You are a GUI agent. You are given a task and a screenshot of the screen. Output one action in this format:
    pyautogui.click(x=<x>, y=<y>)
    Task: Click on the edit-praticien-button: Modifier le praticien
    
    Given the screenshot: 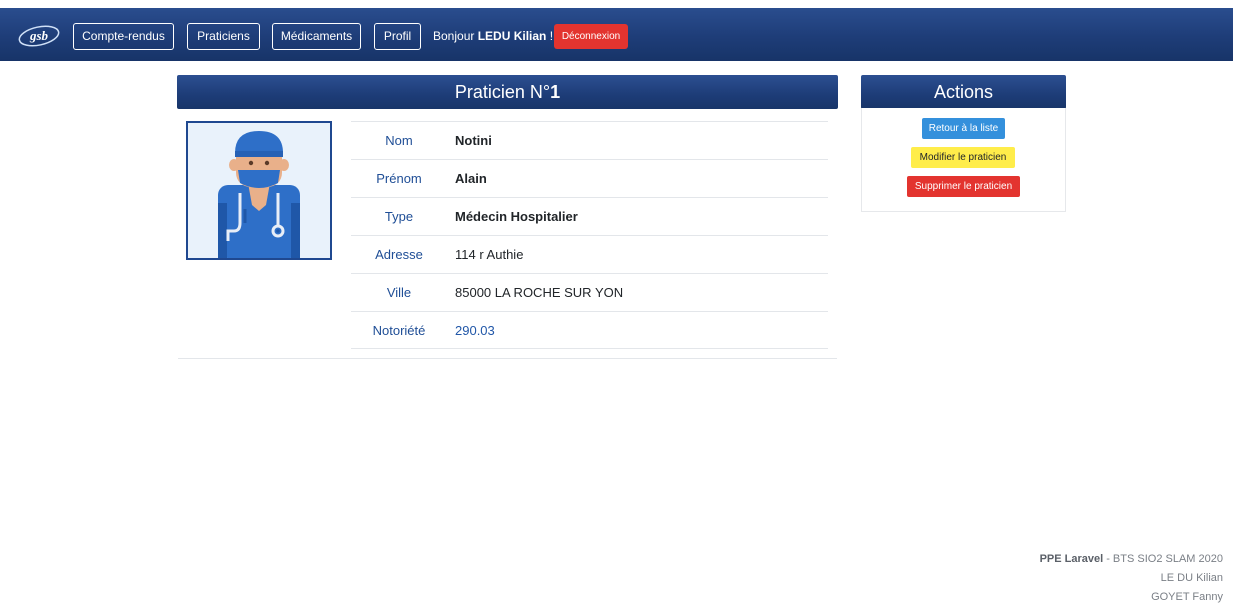 What is the action you would take?
    pyautogui.click(x=963, y=157)
    